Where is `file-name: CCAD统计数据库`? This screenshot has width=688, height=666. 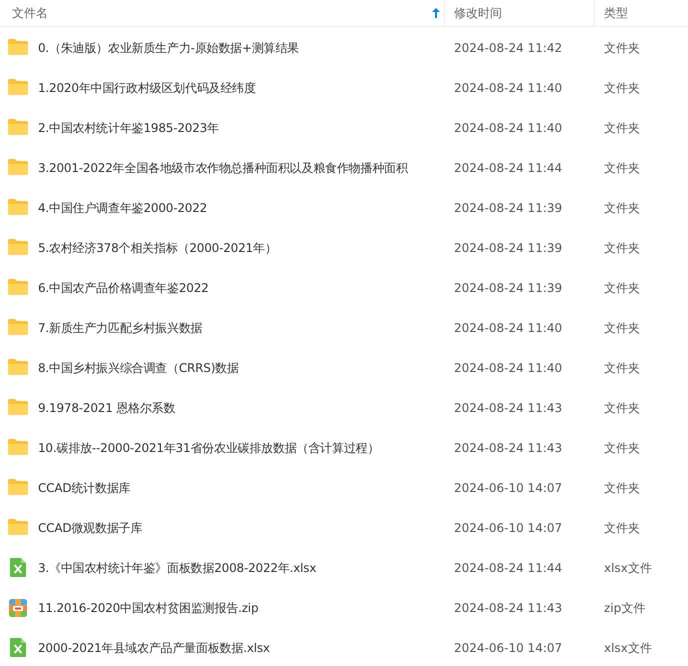
file-name: CCAD统计数据库 is located at coordinates (84, 488).